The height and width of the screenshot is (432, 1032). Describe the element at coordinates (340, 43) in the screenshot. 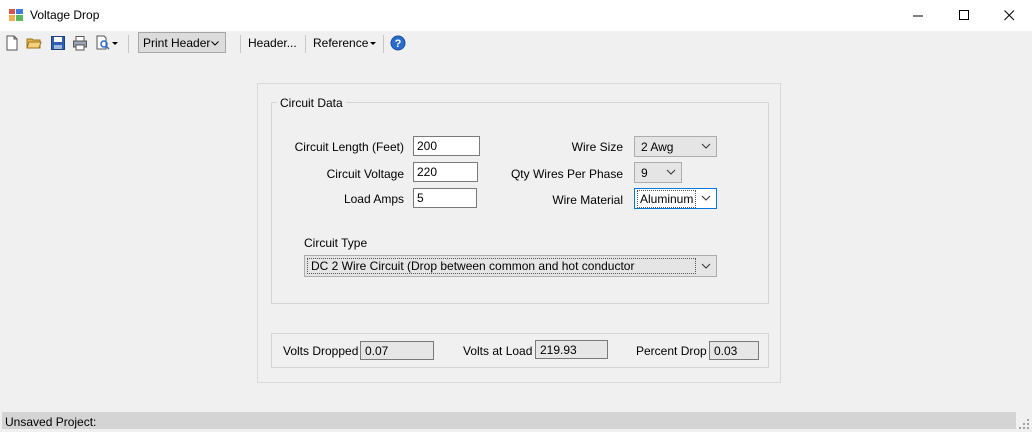

I see `reference-menu: Reference` at that location.